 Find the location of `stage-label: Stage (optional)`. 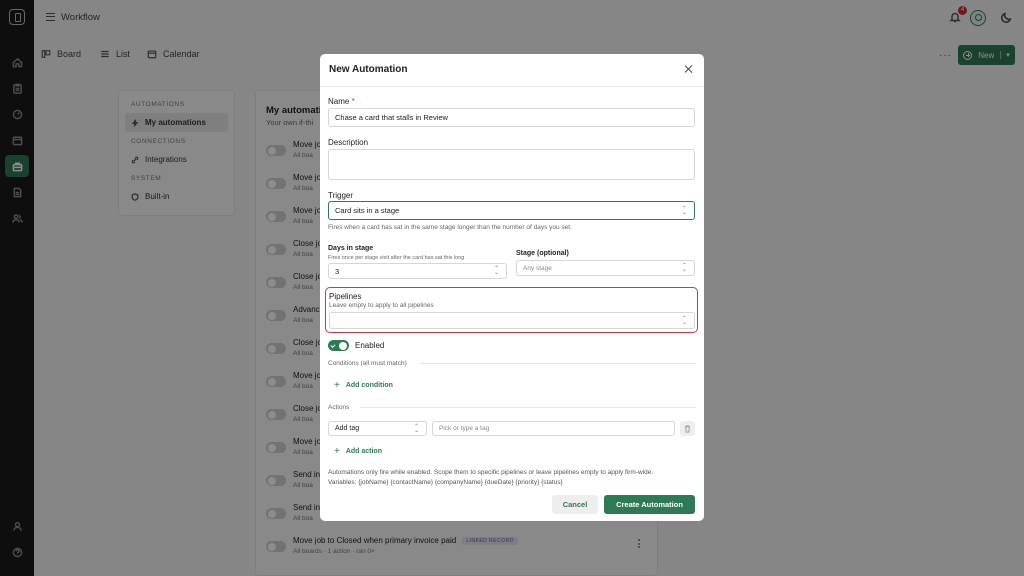

stage-label: Stage (optional) is located at coordinates (542, 253).